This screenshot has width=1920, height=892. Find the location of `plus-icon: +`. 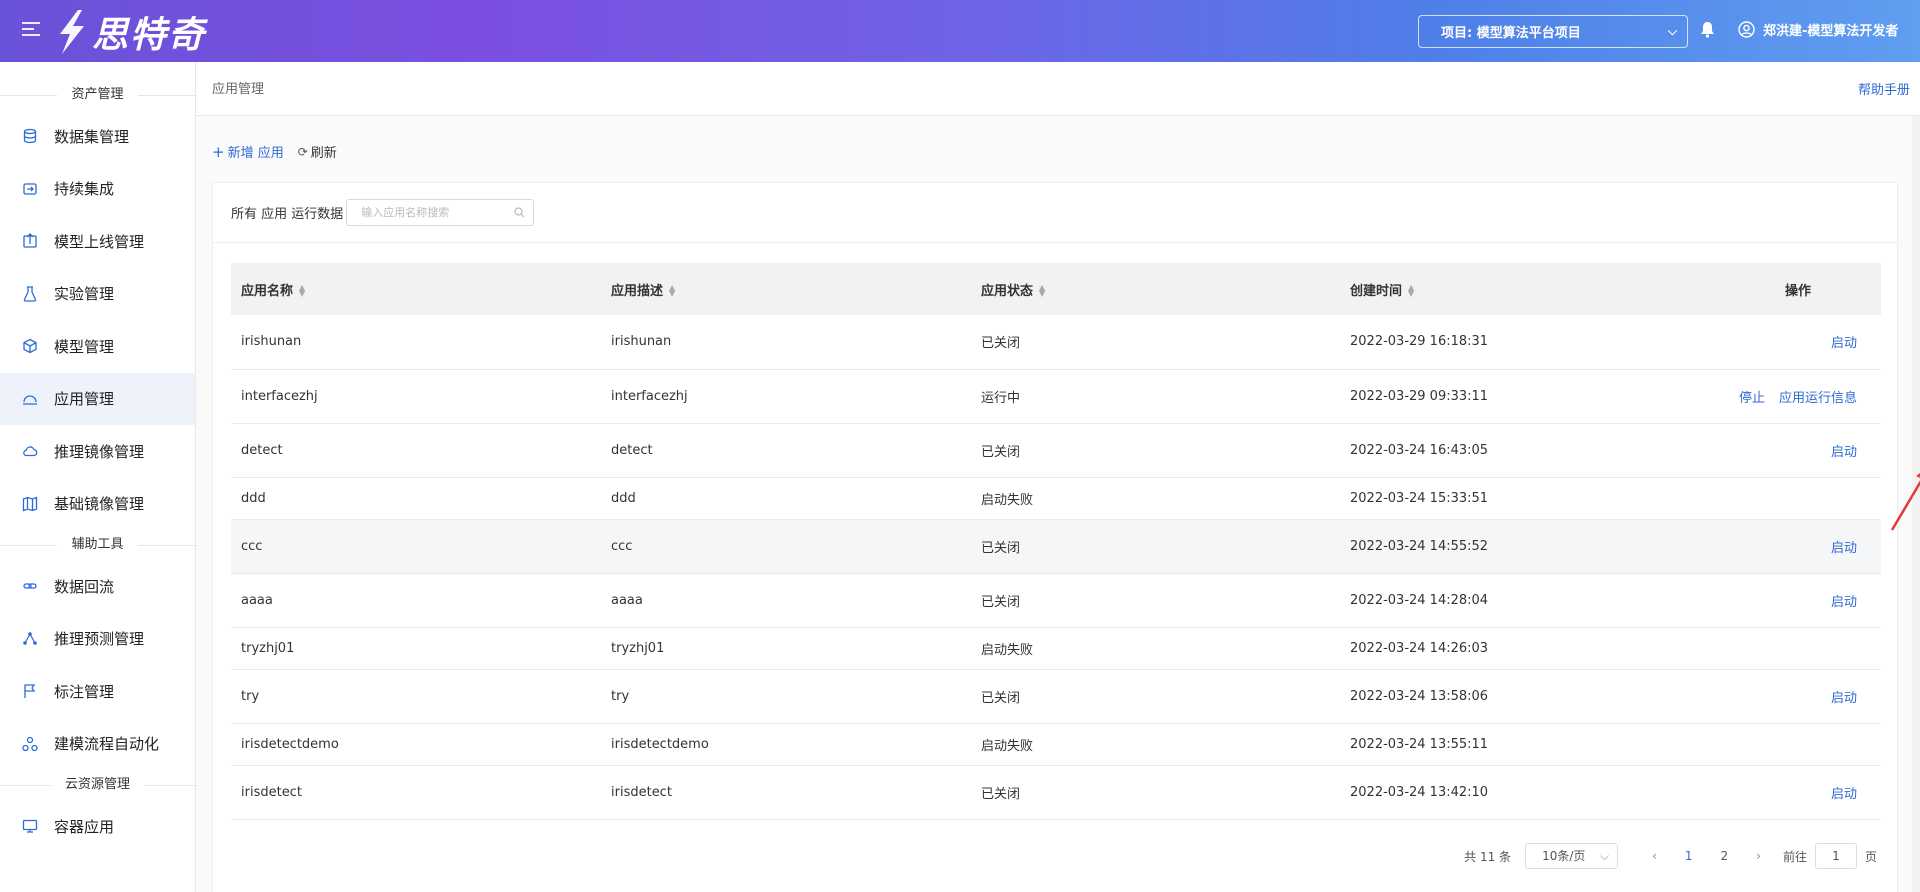

plus-icon: + is located at coordinates (218, 151).